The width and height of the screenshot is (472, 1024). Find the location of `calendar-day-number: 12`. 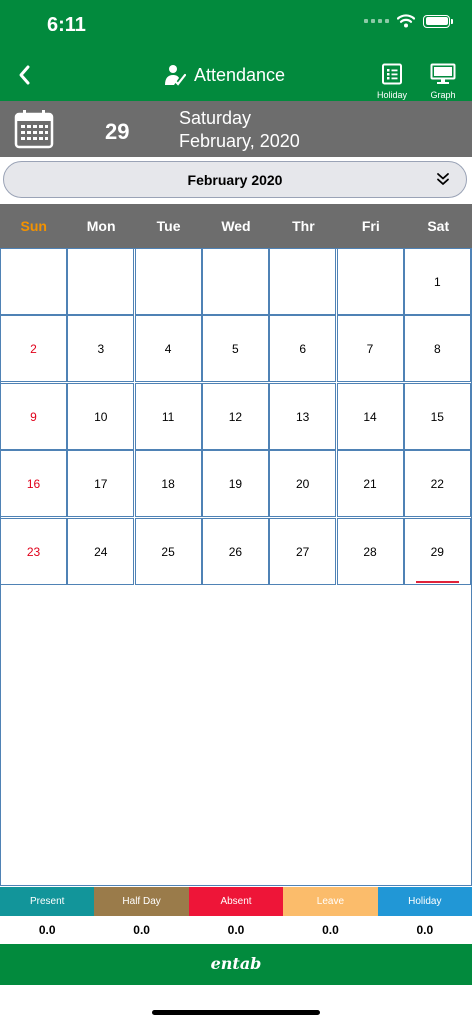

calendar-day-number: 12 is located at coordinates (235, 416).